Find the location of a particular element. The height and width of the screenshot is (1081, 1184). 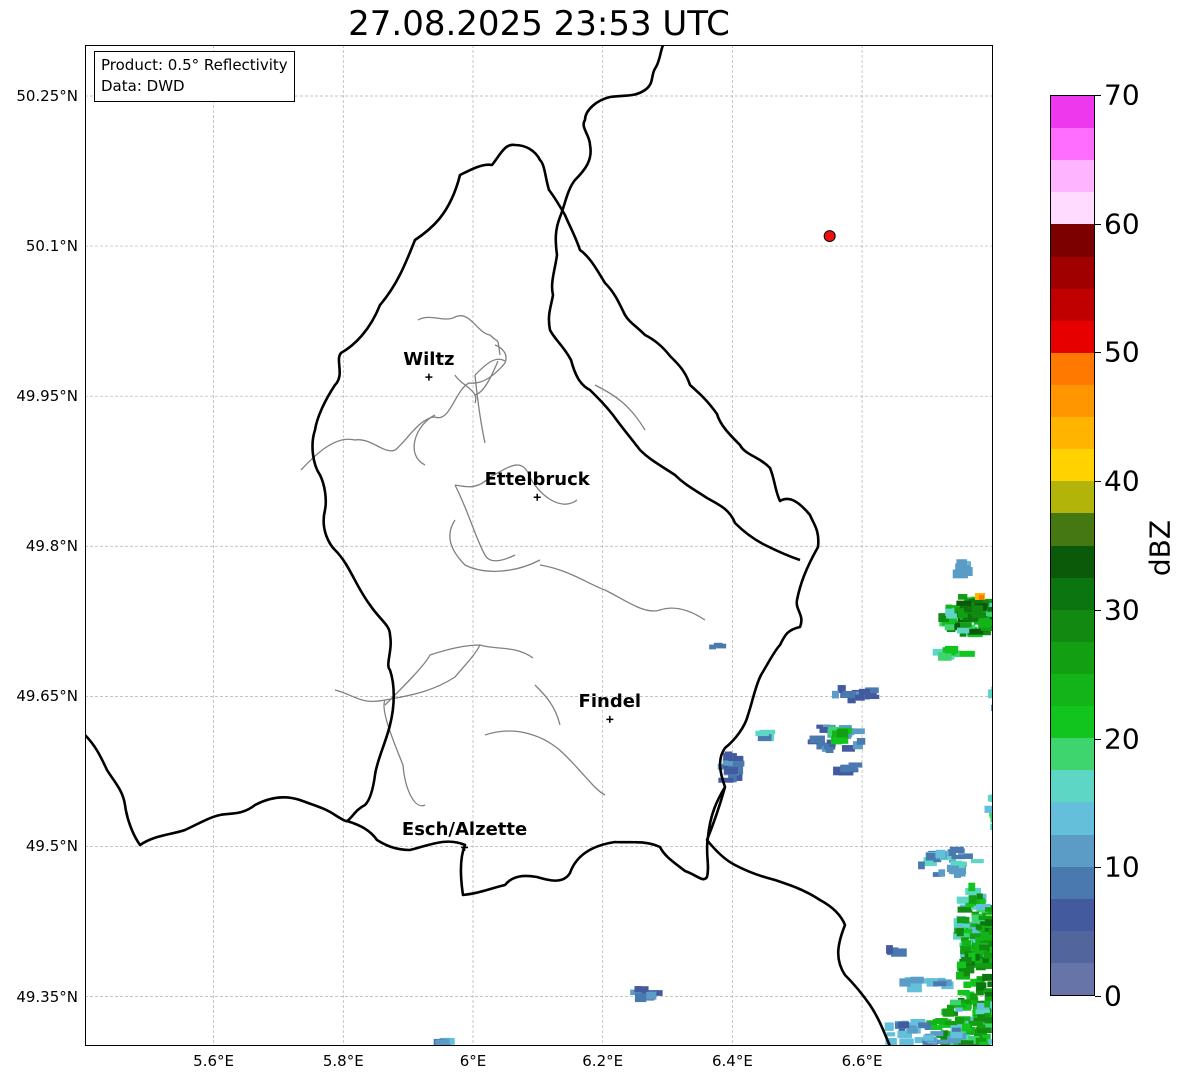

latitude-label: 49.65°N is located at coordinates (47, 696).